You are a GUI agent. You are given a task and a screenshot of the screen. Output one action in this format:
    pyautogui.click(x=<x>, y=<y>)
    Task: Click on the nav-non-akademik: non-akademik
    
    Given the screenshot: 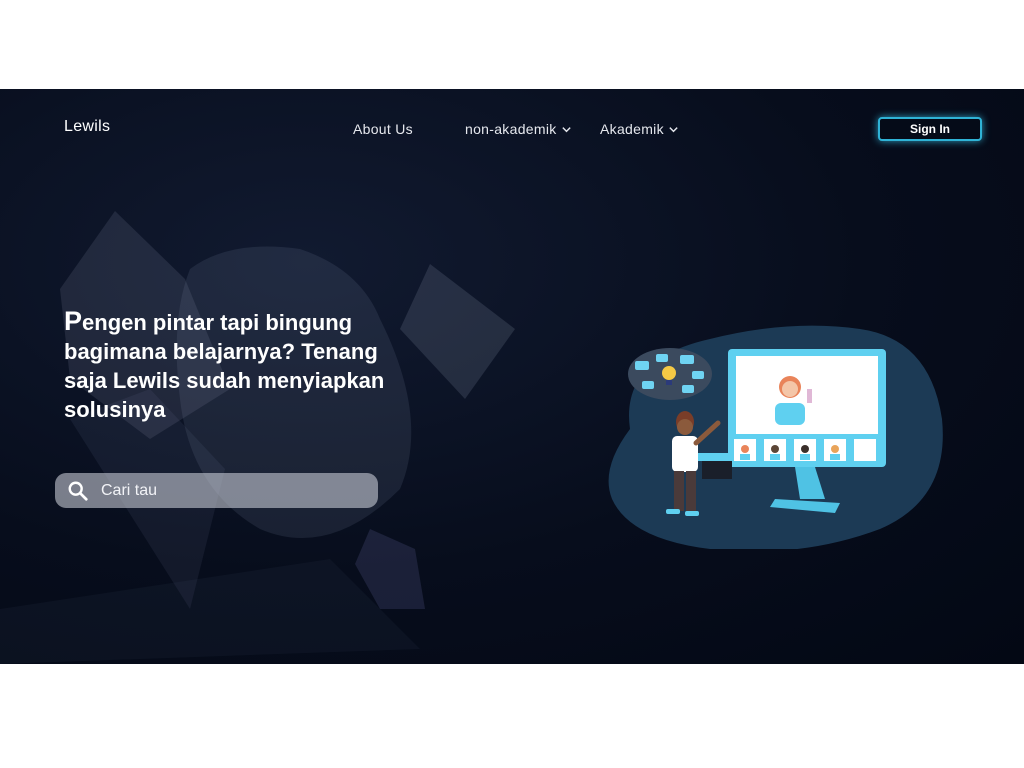 What is the action you would take?
    pyautogui.click(x=518, y=129)
    